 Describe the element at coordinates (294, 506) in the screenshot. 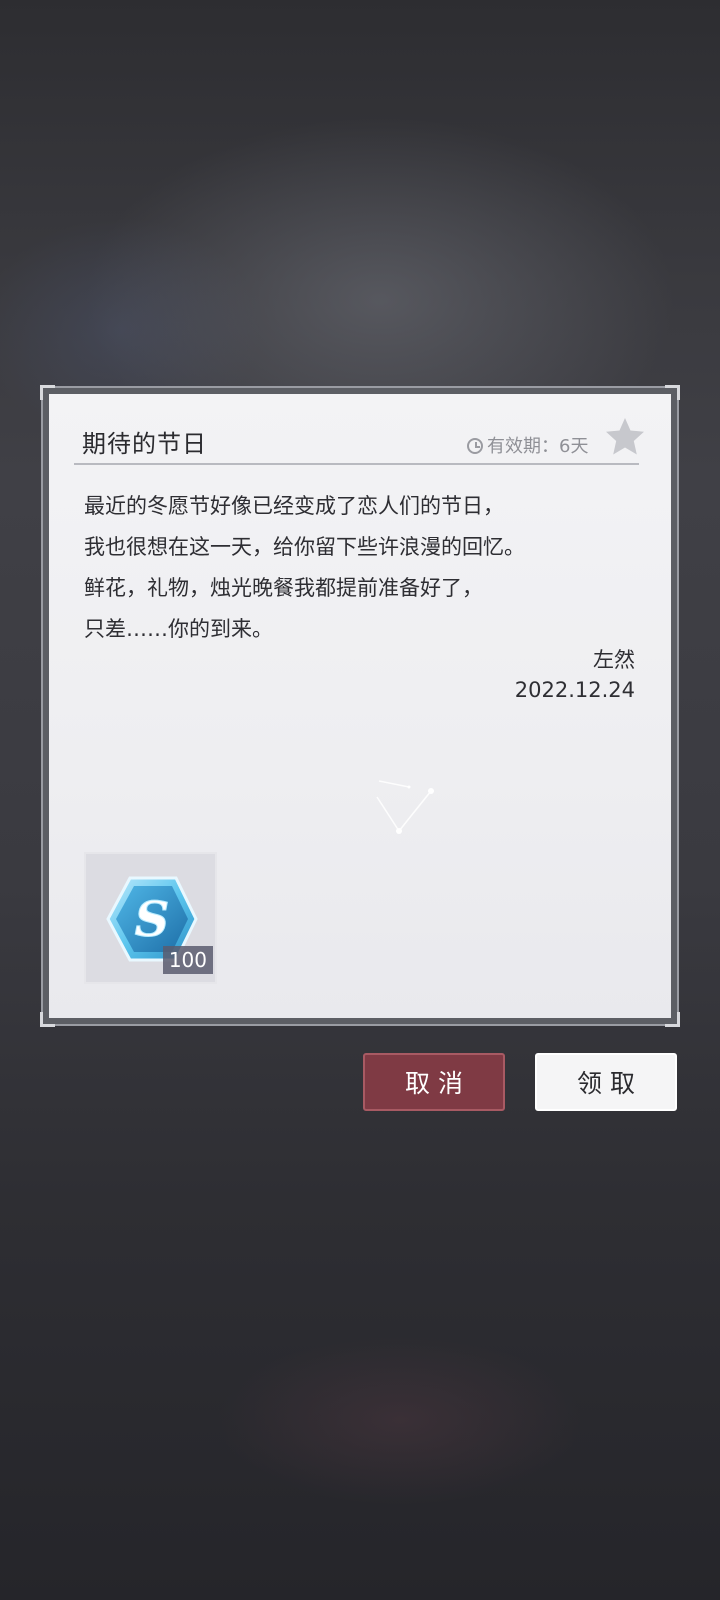

I see `letter-line: 最近的冬愿节好像已经变成了恋人们的节日，` at that location.